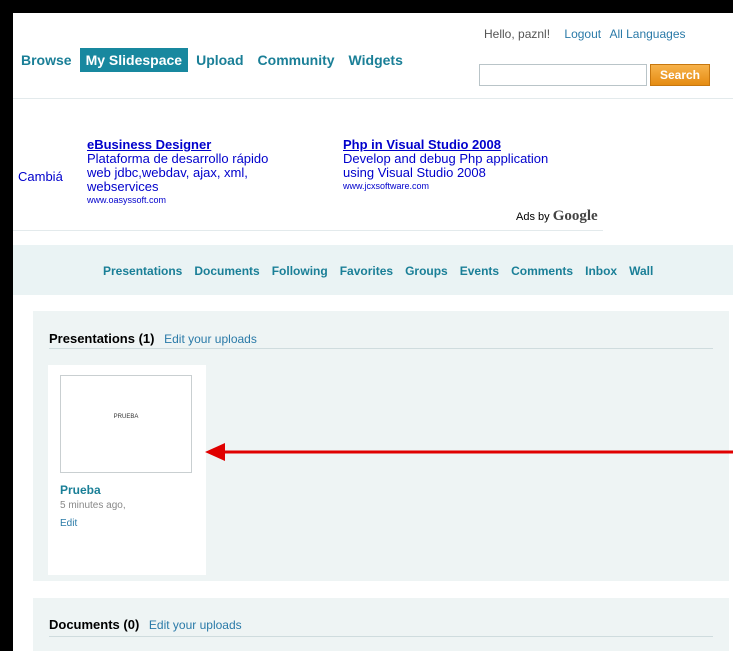 The width and height of the screenshot is (733, 651). What do you see at coordinates (469, 452) in the screenshot?
I see `annotation-arrow-icon` at bounding box center [469, 452].